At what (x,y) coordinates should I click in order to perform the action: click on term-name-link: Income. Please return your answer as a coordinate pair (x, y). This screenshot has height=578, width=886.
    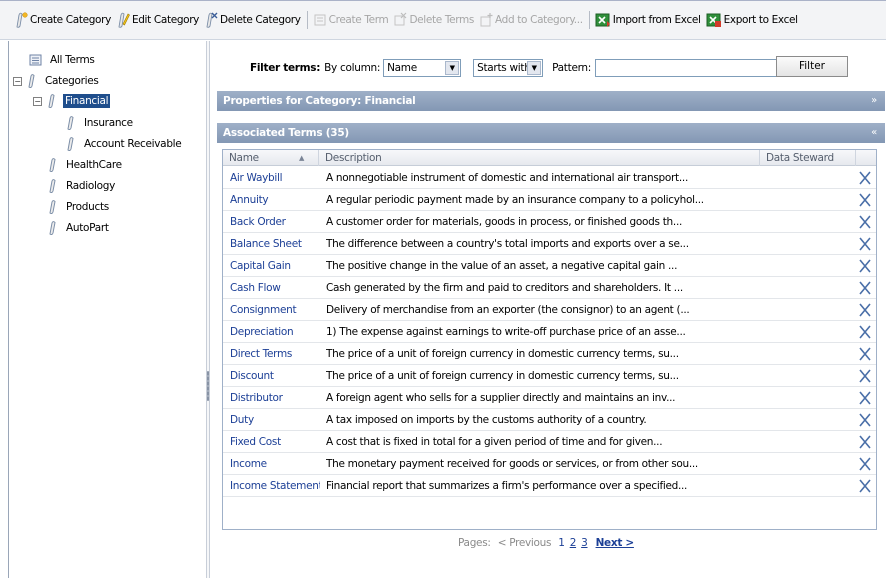
    Looking at the image, I should click on (275, 464).